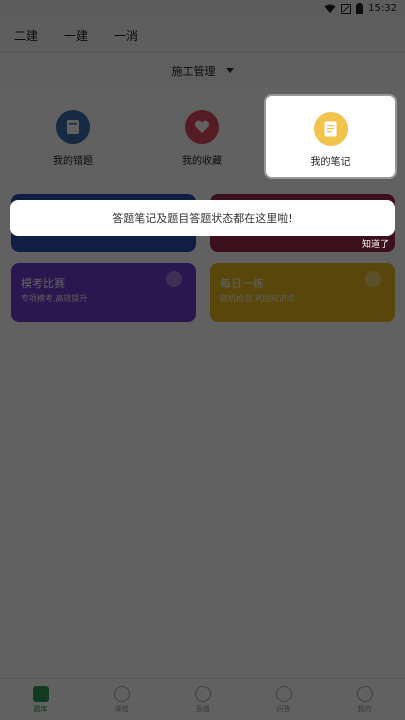 The height and width of the screenshot is (720, 405). I want to click on notes-entry-highlight: 我的笔记, so click(330, 136).